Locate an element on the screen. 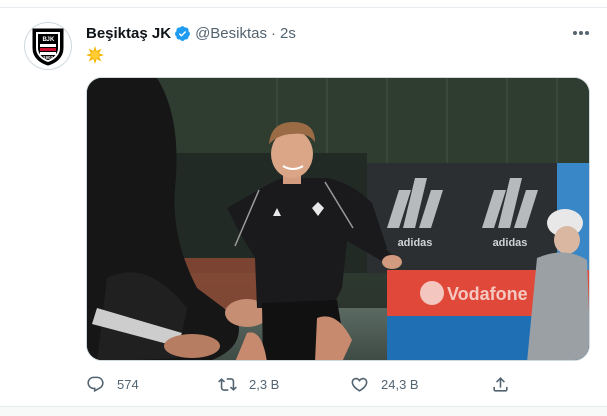  author-name: Beşiktaş JK is located at coordinates (128, 33).